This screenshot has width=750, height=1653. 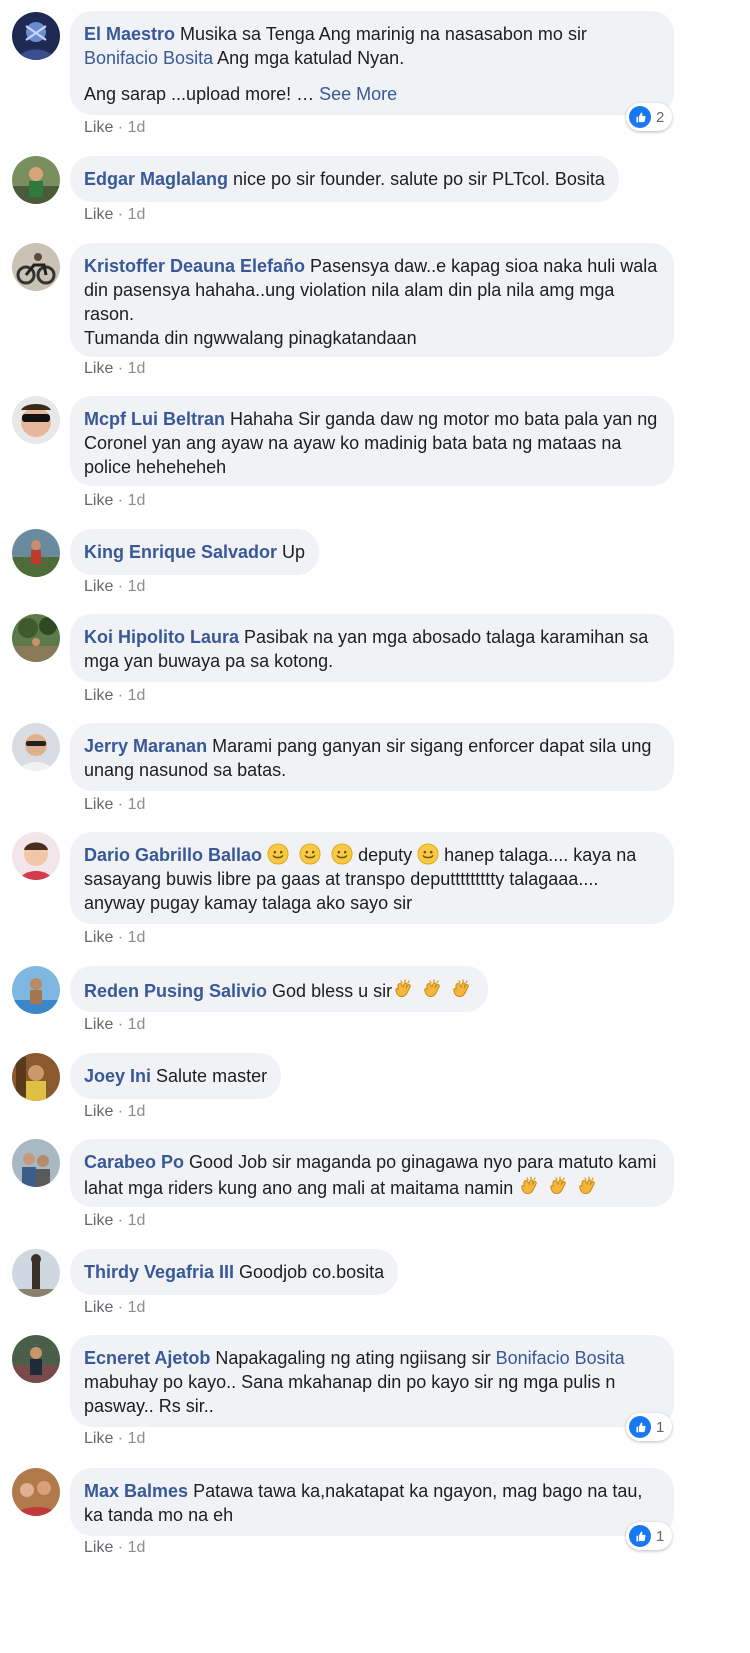 I want to click on comment-author: Ecneret Ajetob, so click(x=147, y=1358).